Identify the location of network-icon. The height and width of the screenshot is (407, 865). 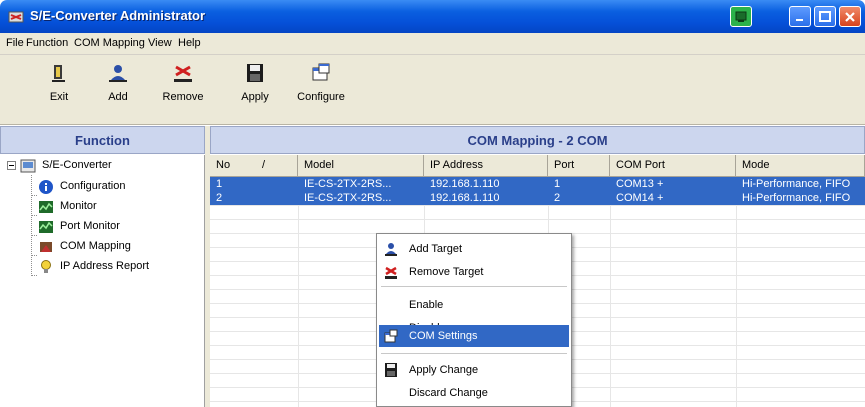
(741, 16).